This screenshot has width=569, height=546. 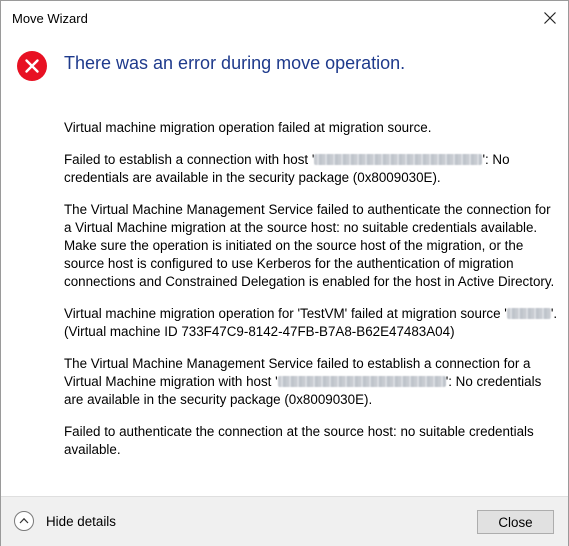 What do you see at coordinates (284, 521) in the screenshot?
I see `dialog-footer: Hide details Close` at bounding box center [284, 521].